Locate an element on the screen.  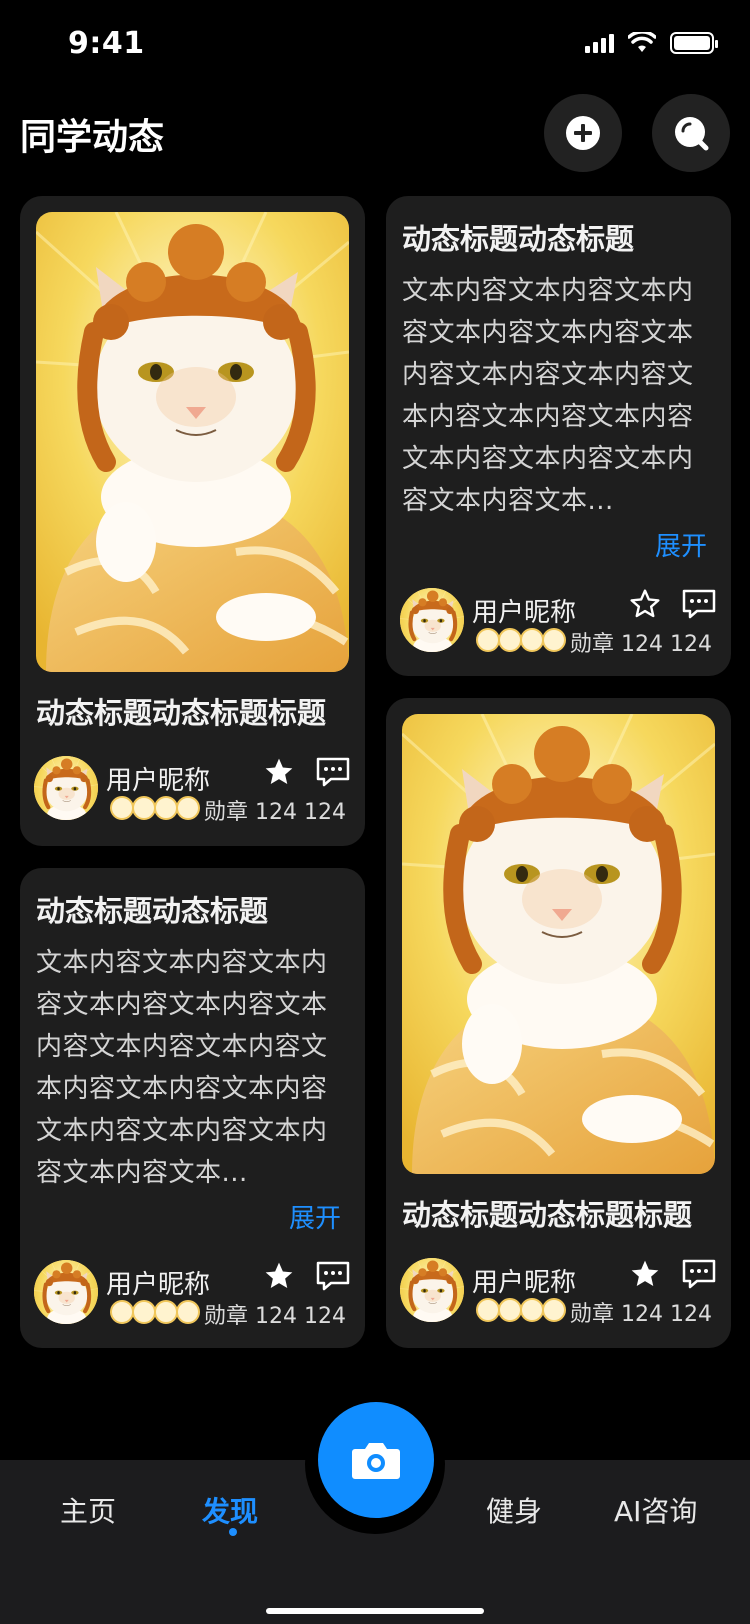
wifi-icon is located at coordinates (642, 42).